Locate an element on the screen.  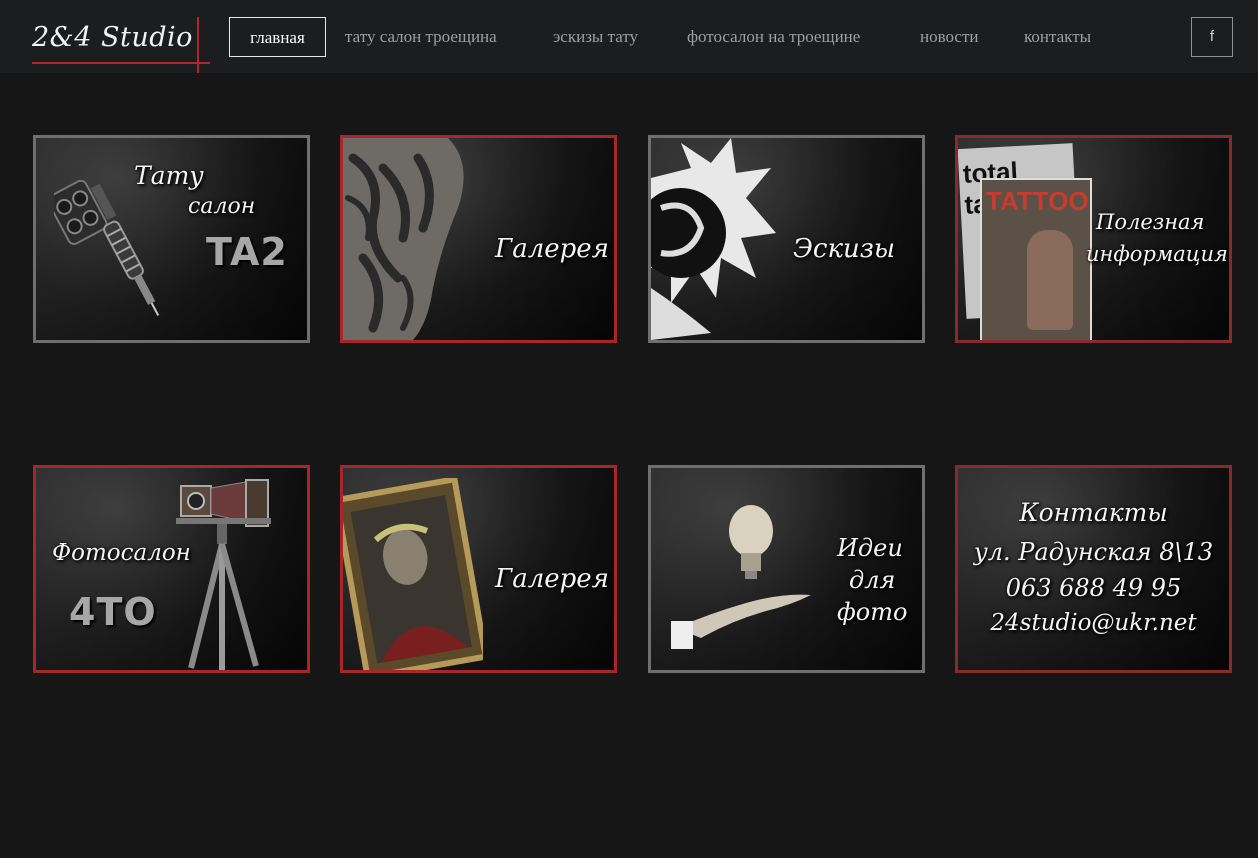
lightbulb-hand-icon is located at coordinates (741, 577).